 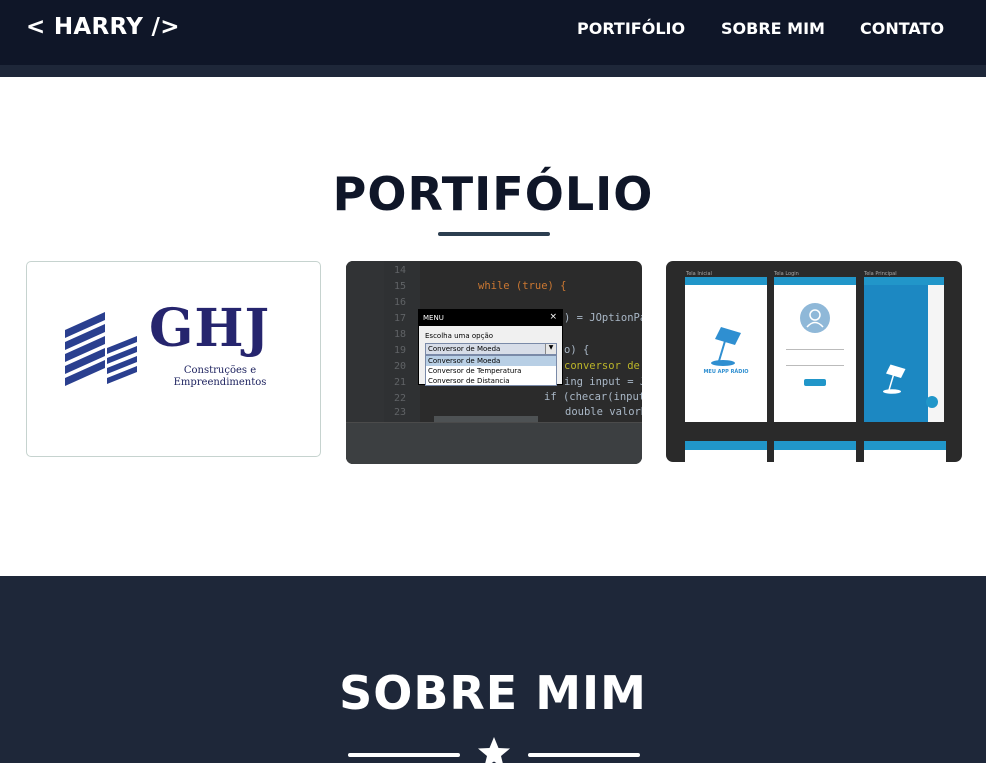 I want to click on code-line: double valorRe, so click(x=603, y=412).